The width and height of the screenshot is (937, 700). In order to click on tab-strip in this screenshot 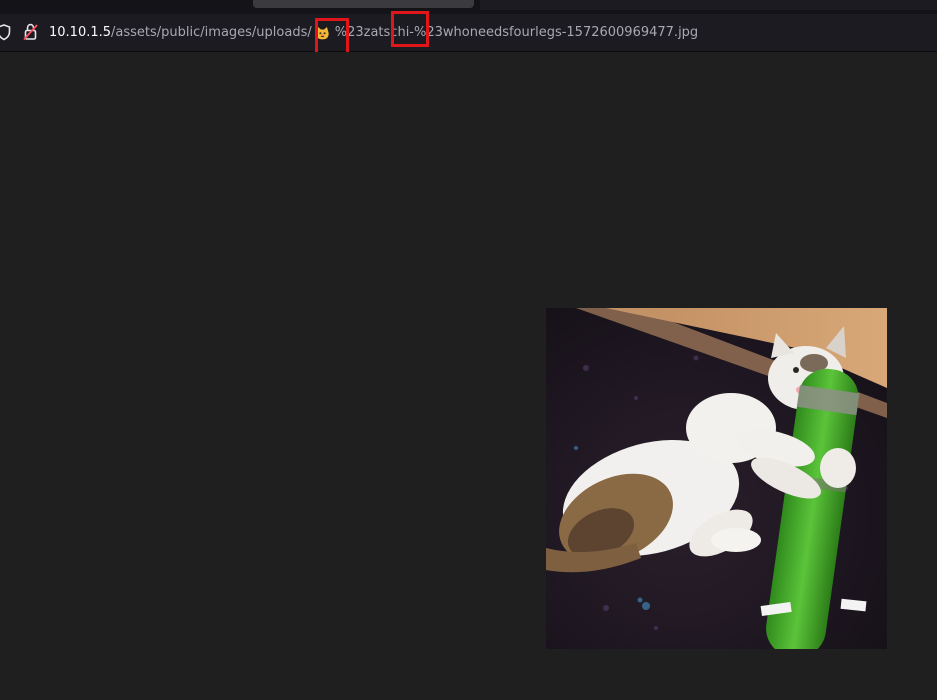, I will do `click(468, 7)`.